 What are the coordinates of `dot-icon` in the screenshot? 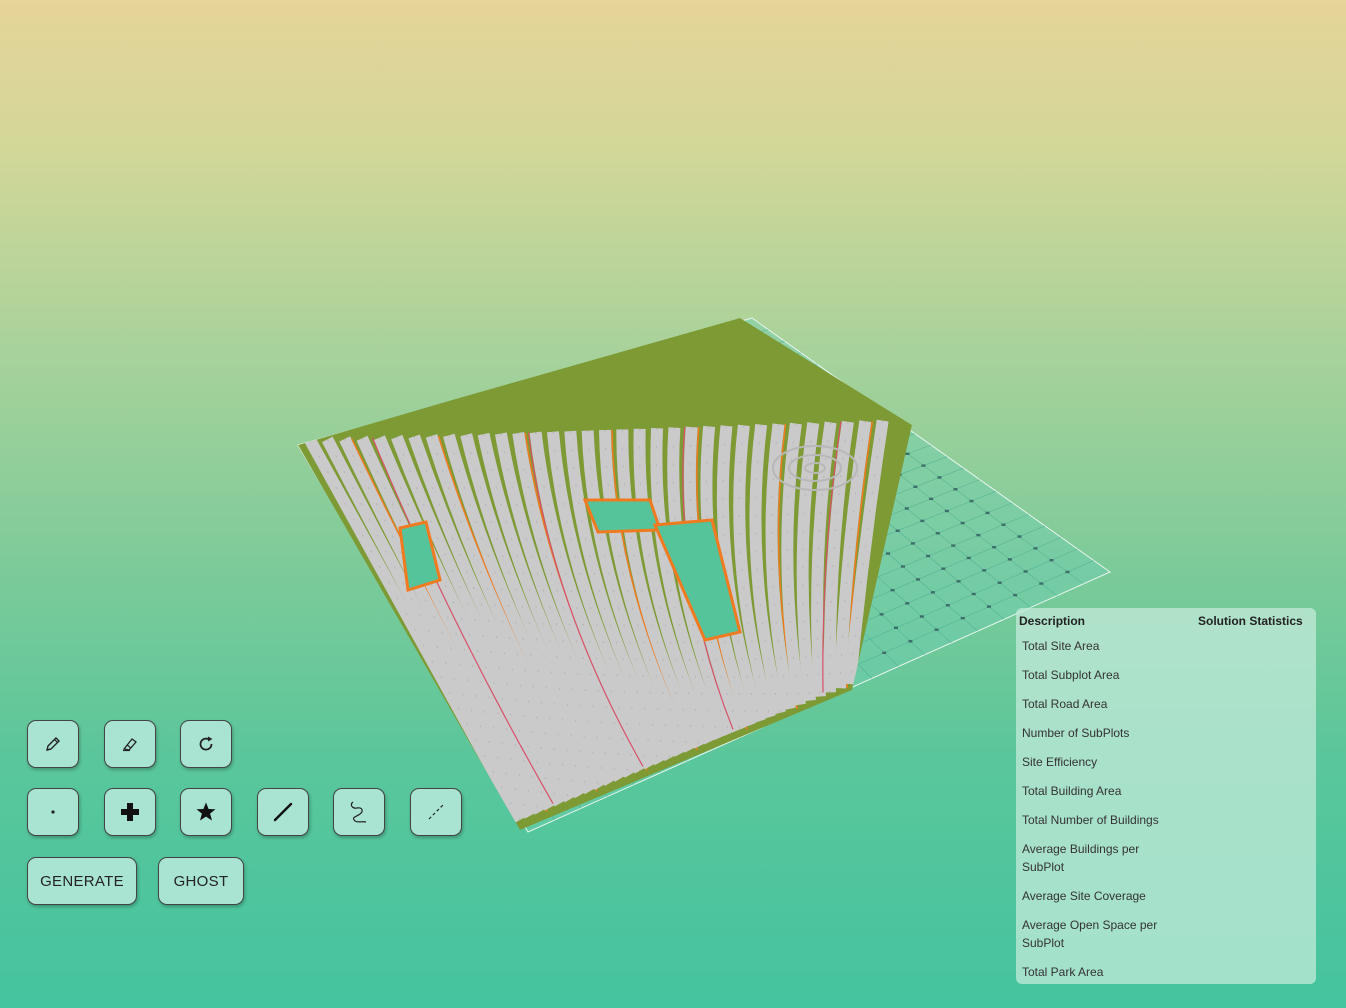 It's located at (53, 812).